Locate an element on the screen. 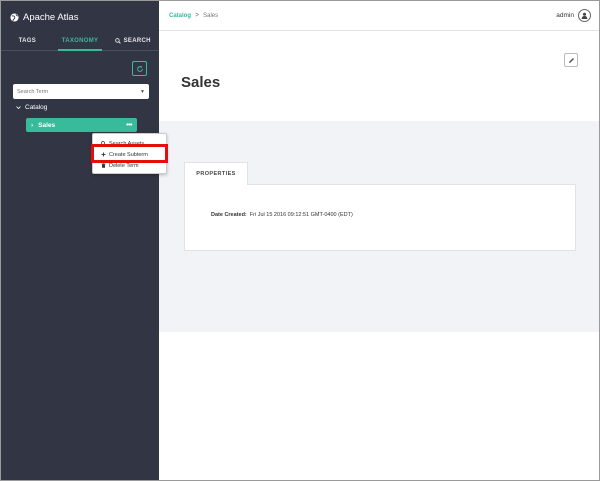 The width and height of the screenshot is (600, 481). term-search-select: Search Term ▼ is located at coordinates (81, 91).